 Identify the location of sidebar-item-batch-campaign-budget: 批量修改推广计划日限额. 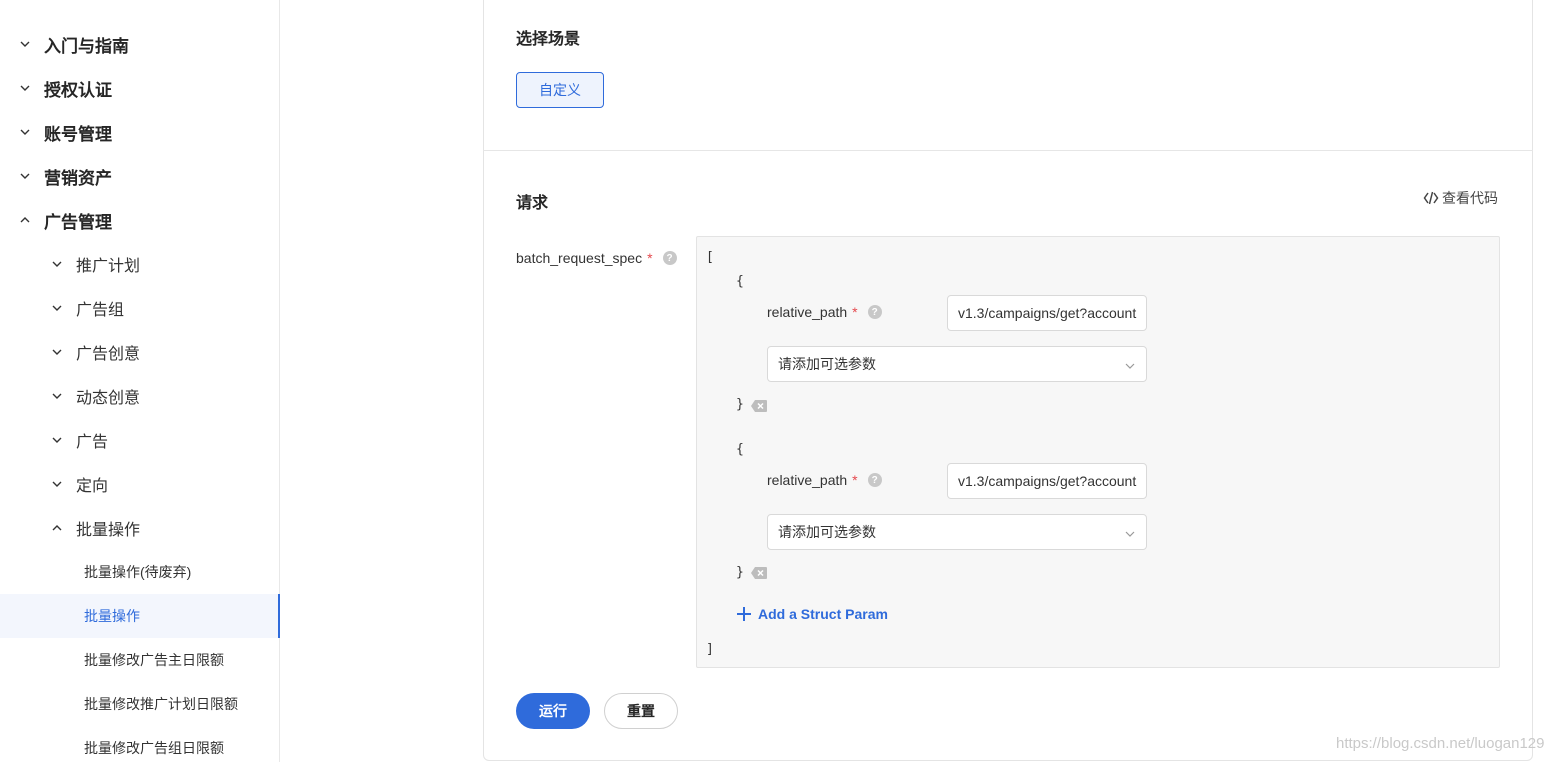
(139, 704).